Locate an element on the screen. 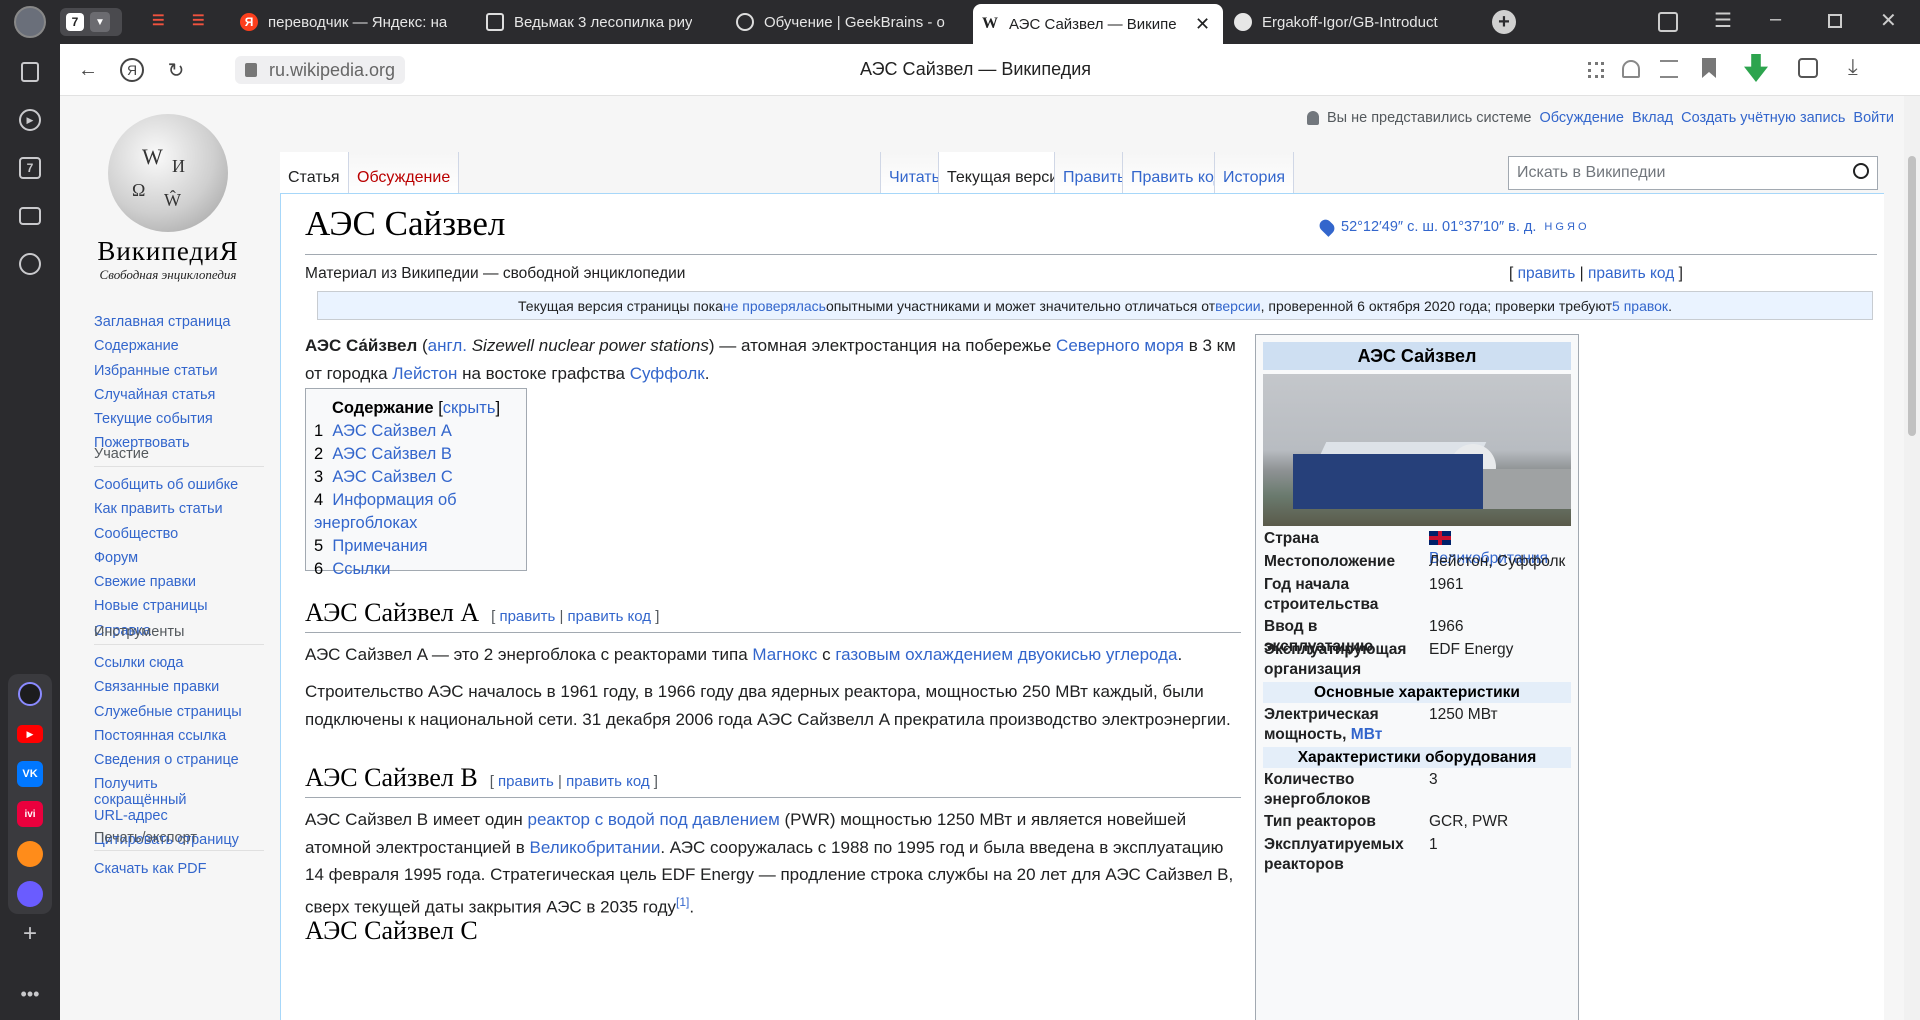 The height and width of the screenshot is (1020, 1920). extensions-icon is located at coordinates (1596, 70).